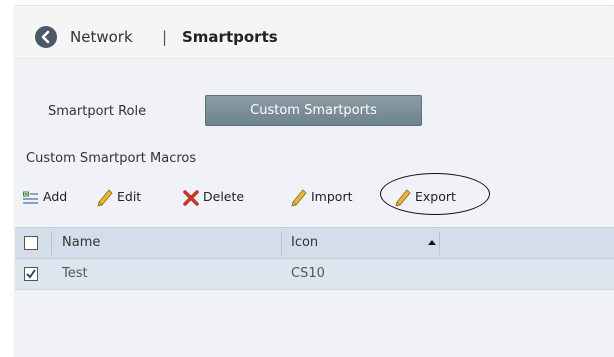 The image size is (614, 357). I want to click on page-title: Smartports, so click(230, 37).